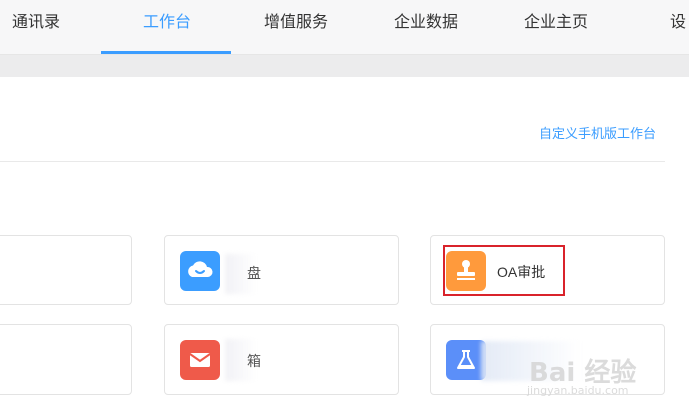 This screenshot has width=689, height=413. What do you see at coordinates (200, 271) in the screenshot?
I see `cloud-icon` at bounding box center [200, 271].